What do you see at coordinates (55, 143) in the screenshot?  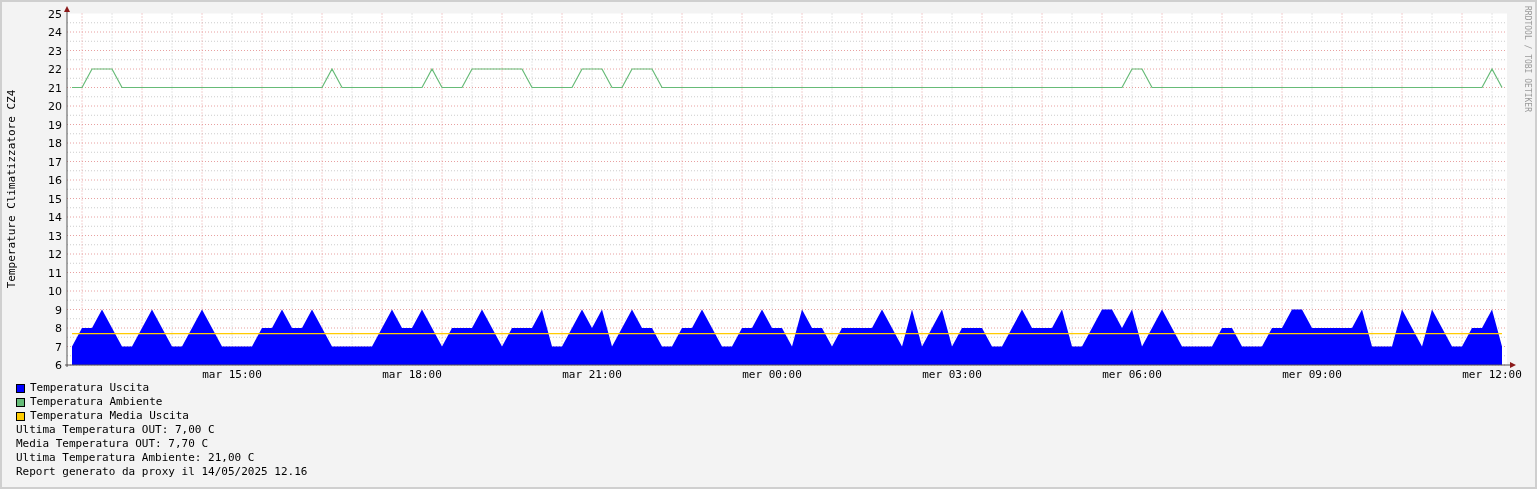 I see `y-tick-label: 18` at bounding box center [55, 143].